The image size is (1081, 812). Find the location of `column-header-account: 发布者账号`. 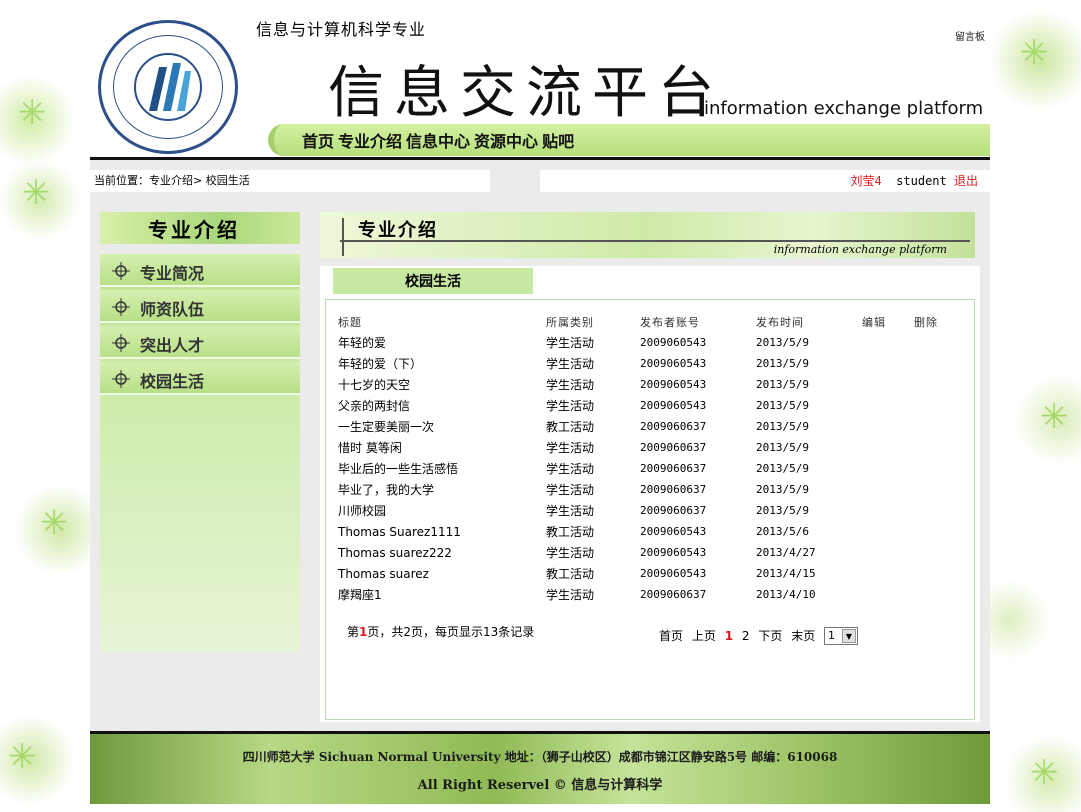

column-header-account: 发布者账号 is located at coordinates (670, 322).